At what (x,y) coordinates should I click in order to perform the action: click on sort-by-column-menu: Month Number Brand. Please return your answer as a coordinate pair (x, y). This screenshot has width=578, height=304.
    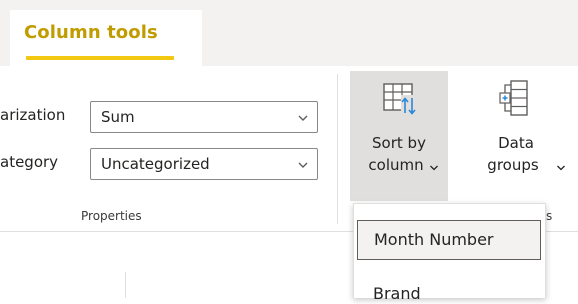
    Looking at the image, I should click on (449, 253).